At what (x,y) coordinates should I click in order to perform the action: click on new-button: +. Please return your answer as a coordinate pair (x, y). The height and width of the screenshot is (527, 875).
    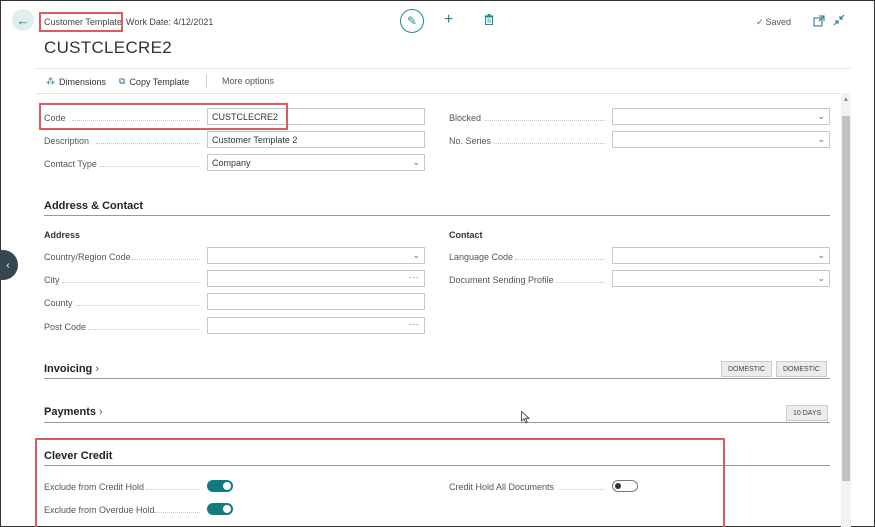
    Looking at the image, I should click on (448, 20).